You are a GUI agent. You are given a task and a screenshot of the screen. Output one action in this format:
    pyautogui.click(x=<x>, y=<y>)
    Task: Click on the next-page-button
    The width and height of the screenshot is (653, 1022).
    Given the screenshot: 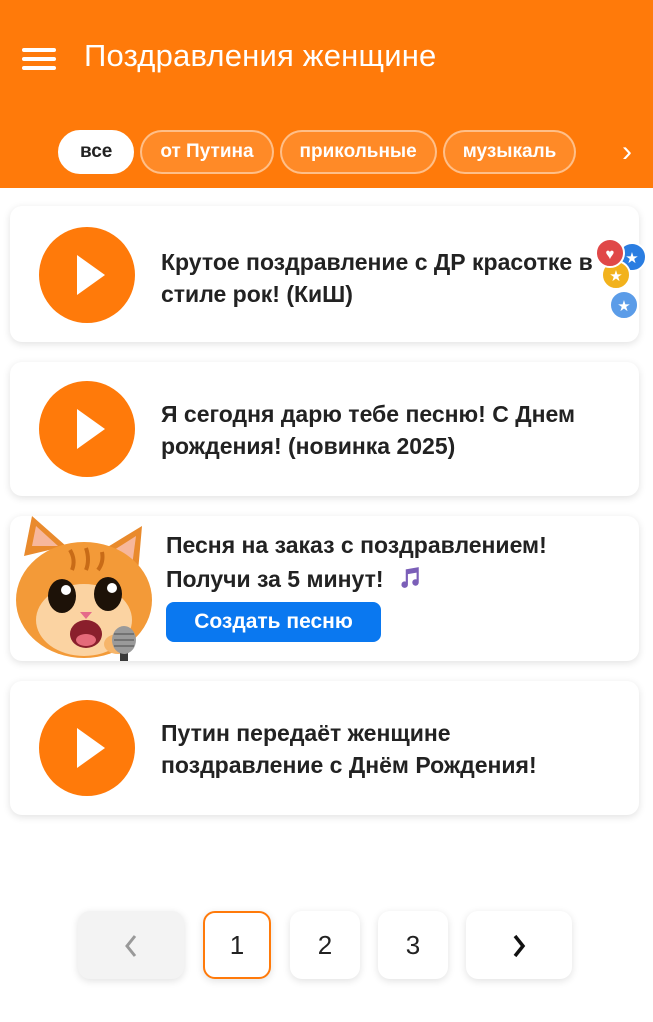 What is the action you would take?
    pyautogui.click(x=519, y=945)
    